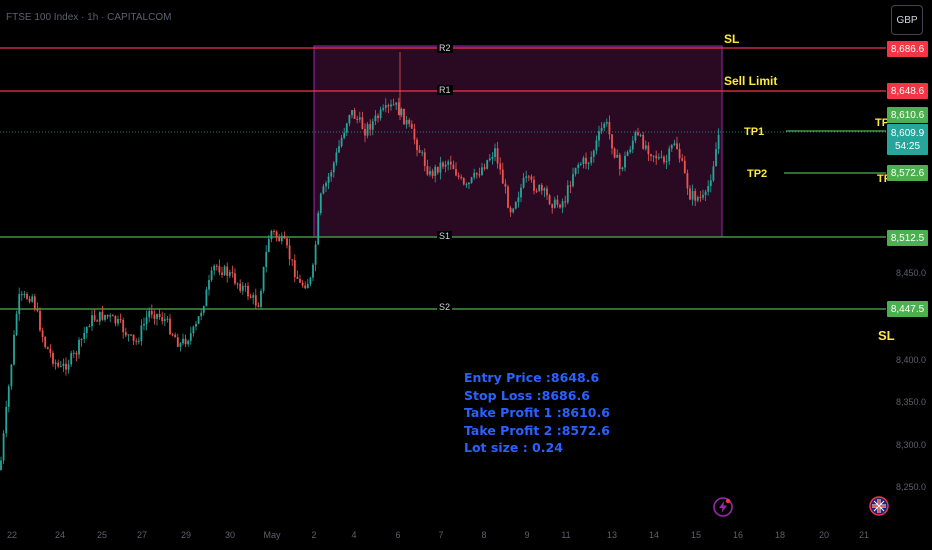  I want to click on x-tick: 18, so click(780, 535).